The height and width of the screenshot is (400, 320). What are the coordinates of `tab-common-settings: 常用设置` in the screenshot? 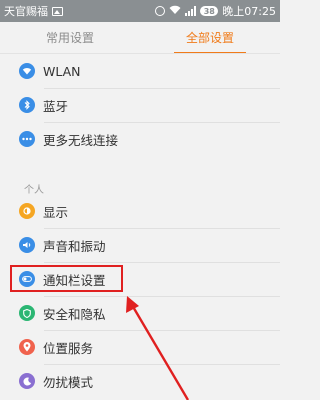 It's located at (70, 38).